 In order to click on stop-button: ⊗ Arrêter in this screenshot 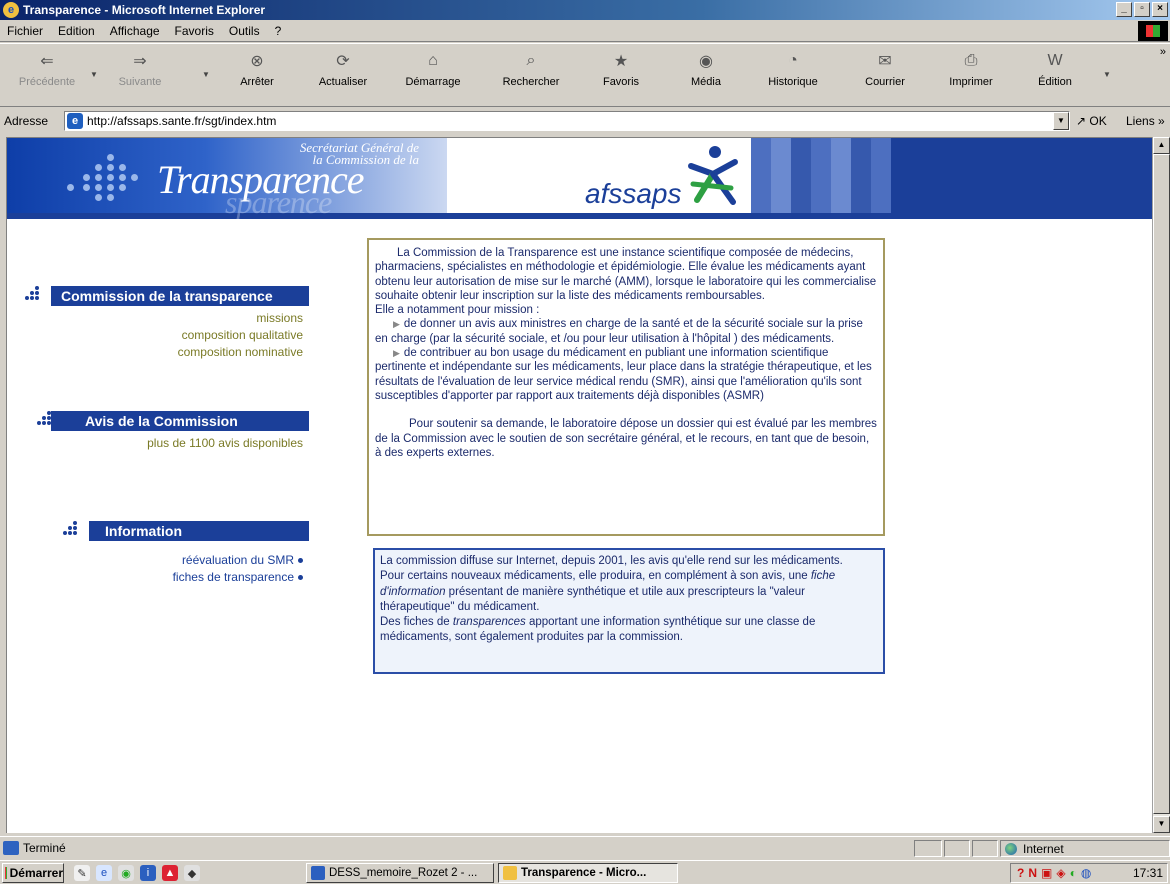, I will do `click(257, 68)`.